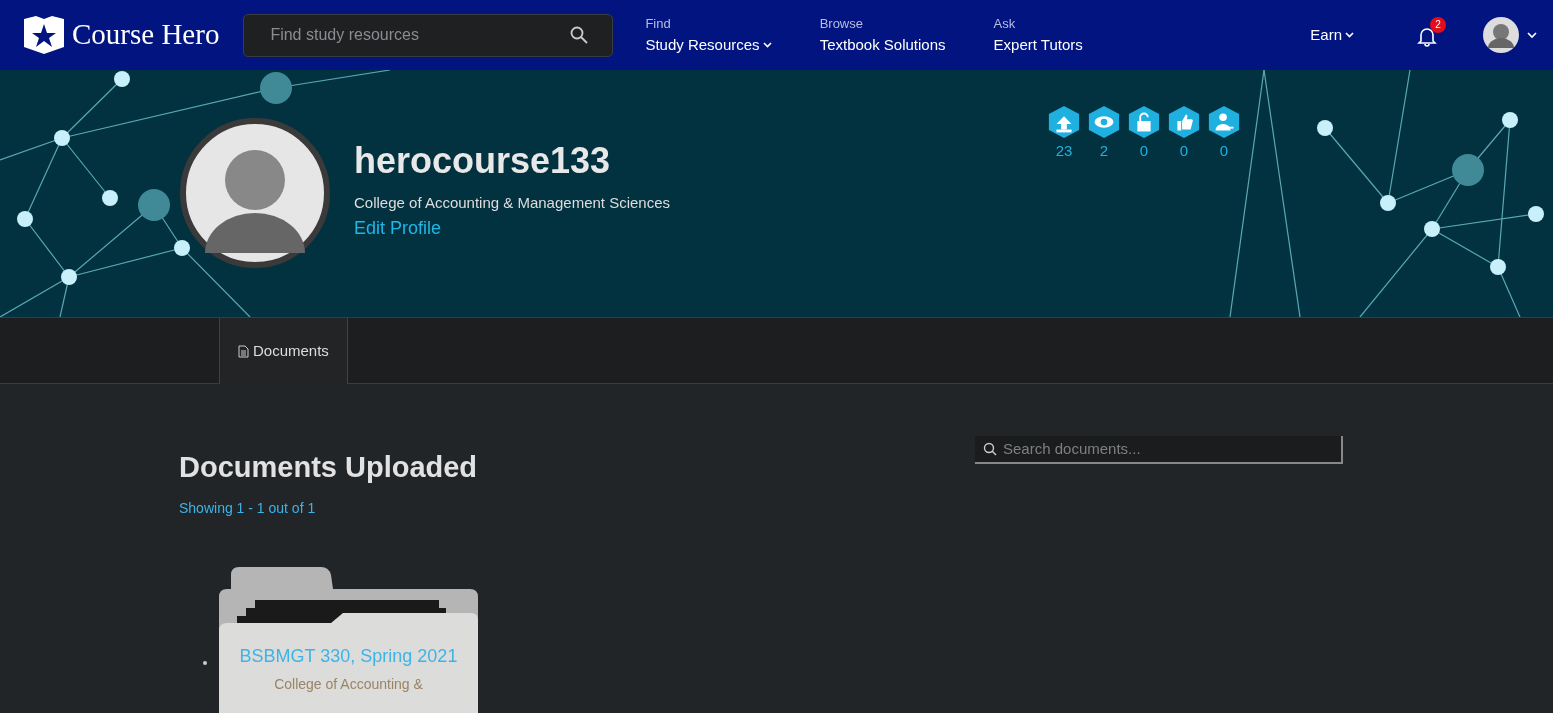 This screenshot has width=1553, height=713. I want to click on eye-icon, so click(1104, 122).